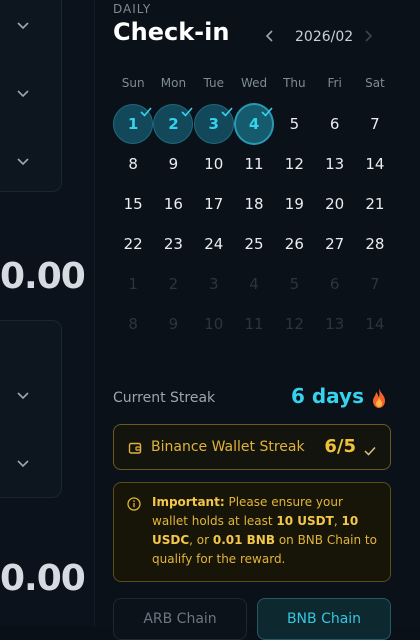 The width and height of the screenshot is (420, 640). I want to click on chain-tabs: ARB Chain BNB Chain, so click(252, 619).